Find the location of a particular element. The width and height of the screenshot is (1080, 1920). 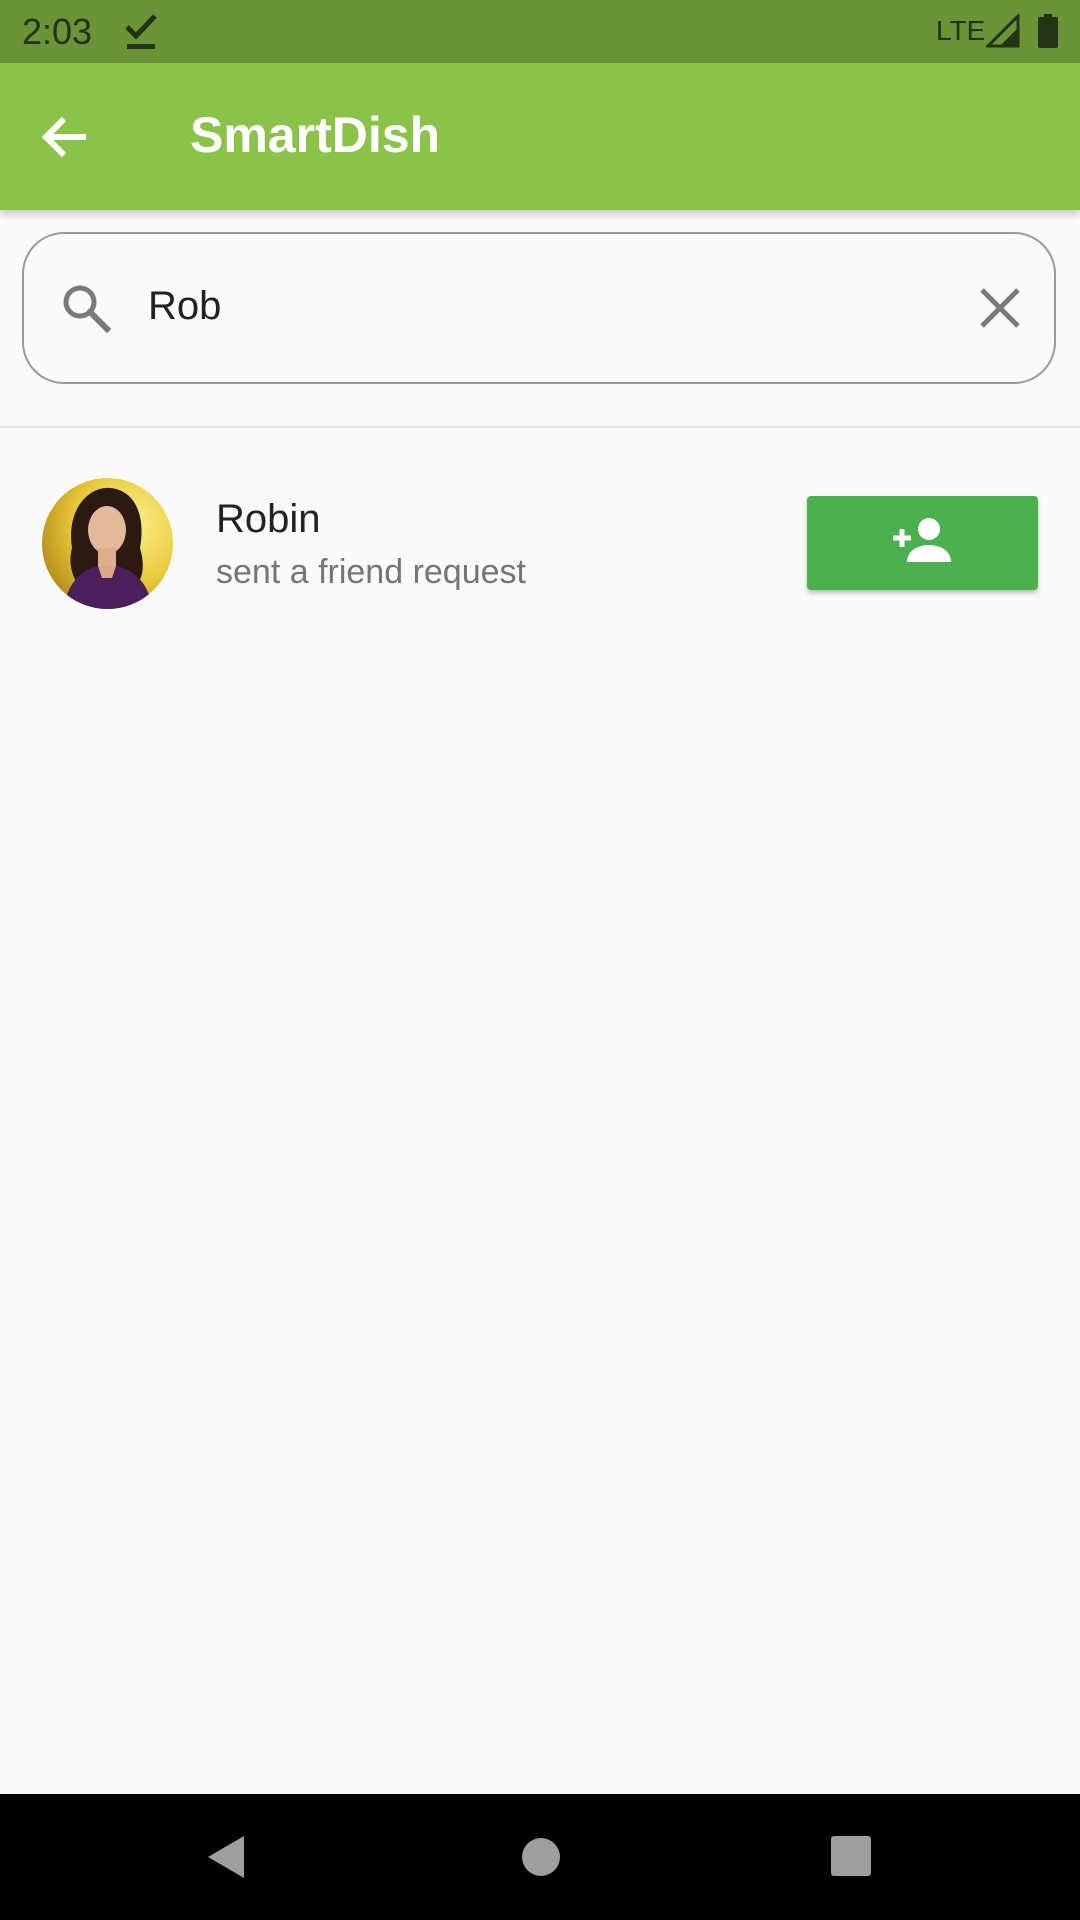

status-time: 2:03 is located at coordinates (57, 31).